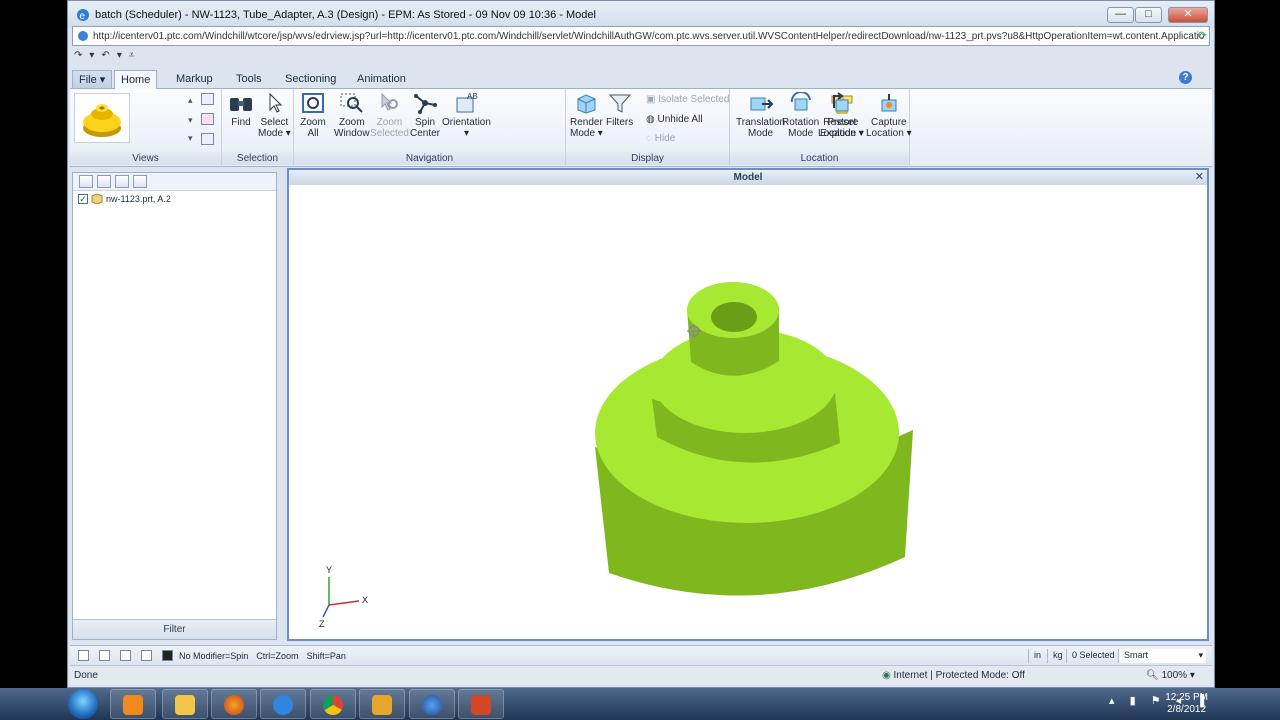  What do you see at coordinates (1202, 35) in the screenshot?
I see `refresh-icon: ⟳` at bounding box center [1202, 35].